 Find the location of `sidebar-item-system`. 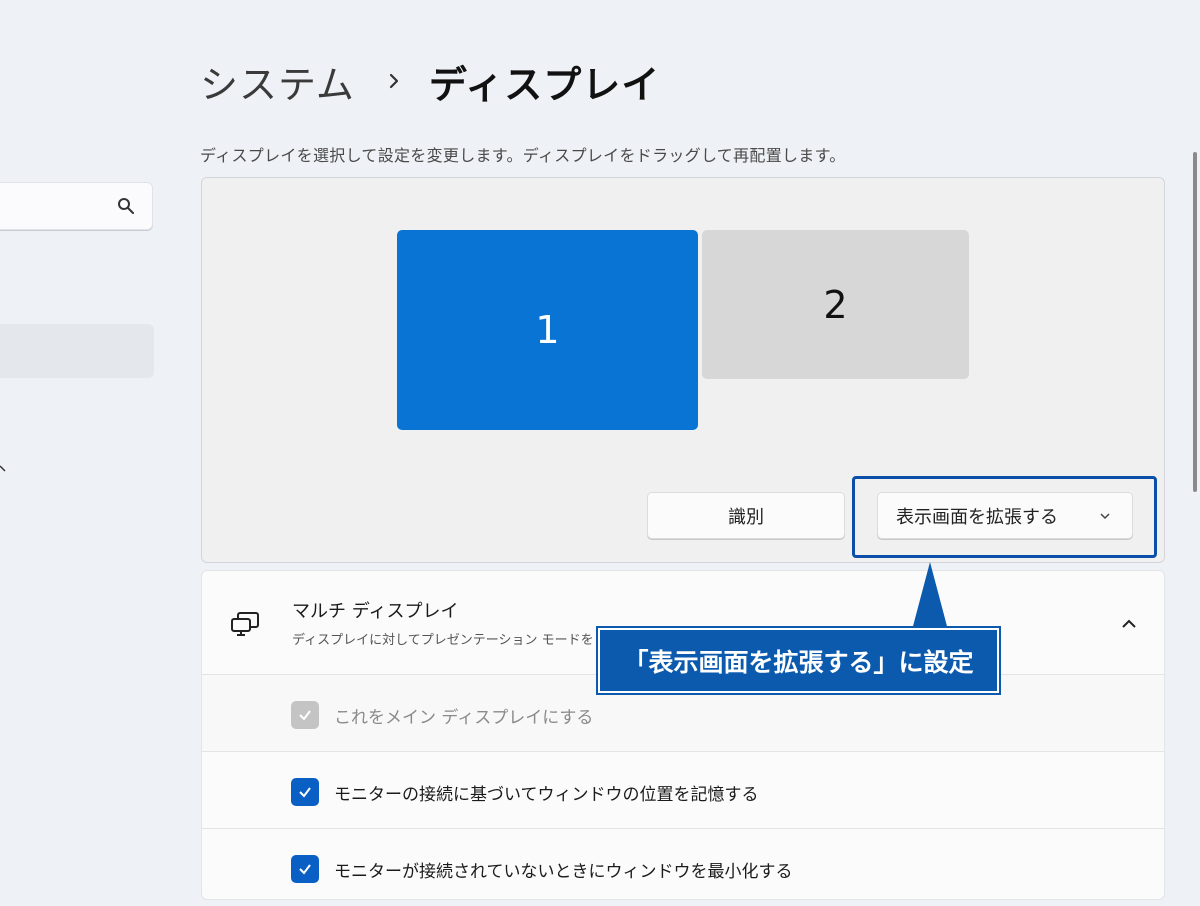

sidebar-item-system is located at coordinates (77, 351).